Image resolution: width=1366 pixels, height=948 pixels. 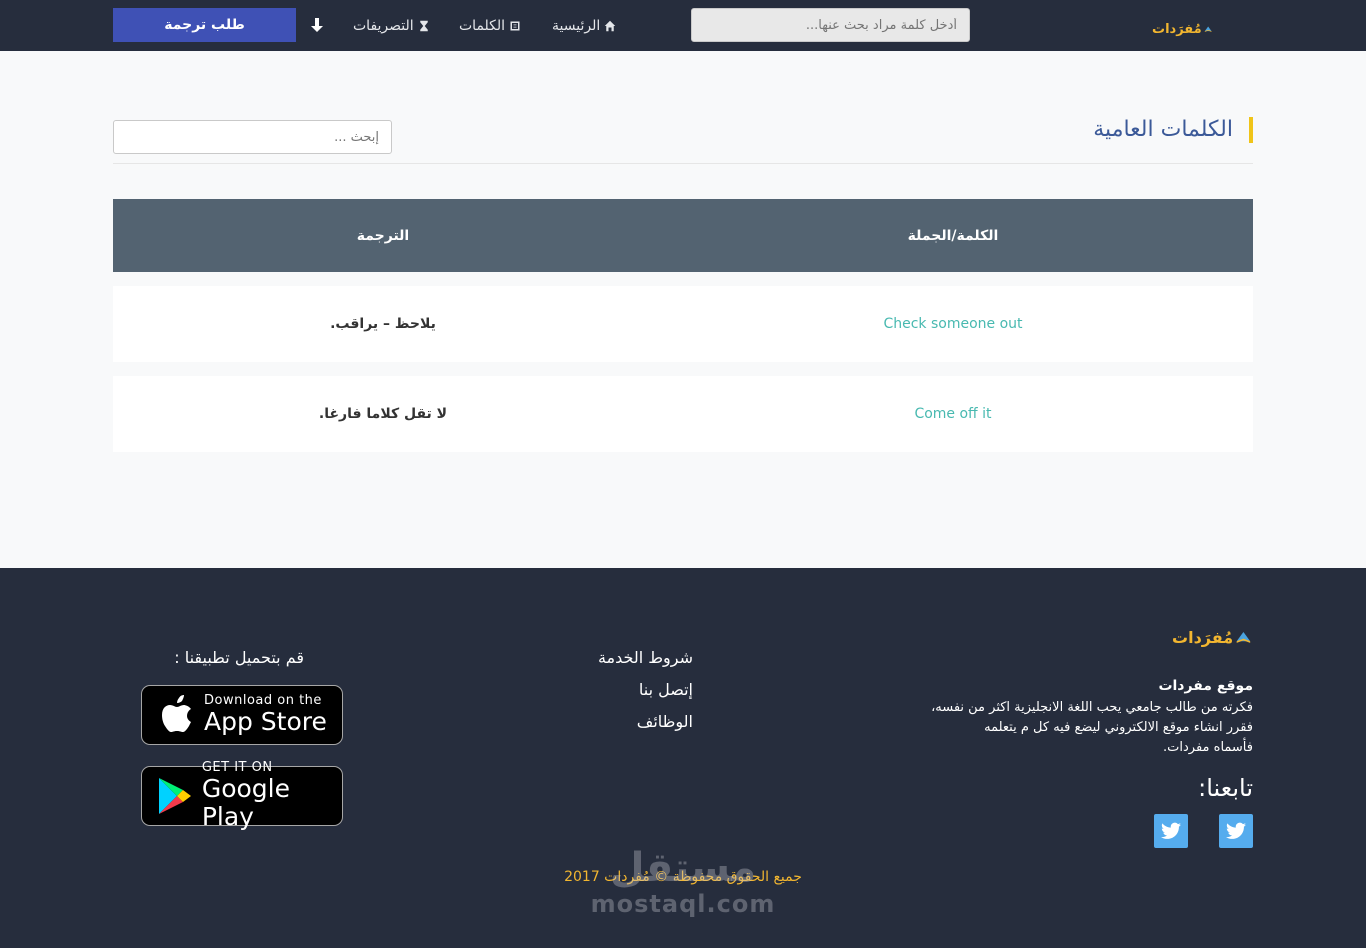 I want to click on translation-text: يلاحظ – يراقب., so click(x=383, y=324).